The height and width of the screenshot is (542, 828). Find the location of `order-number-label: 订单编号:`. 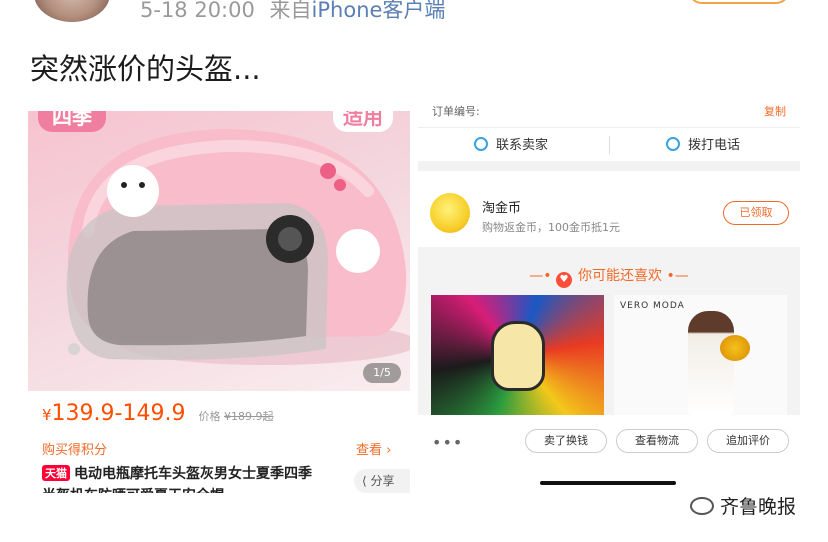

order-number-label: 订单编号: is located at coordinates (456, 111).